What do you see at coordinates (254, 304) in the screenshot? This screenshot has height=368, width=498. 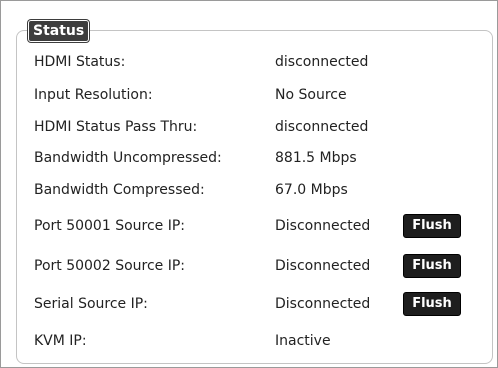 I see `serial-source-row: Serial Source IP: Disconnected Flush` at bounding box center [254, 304].